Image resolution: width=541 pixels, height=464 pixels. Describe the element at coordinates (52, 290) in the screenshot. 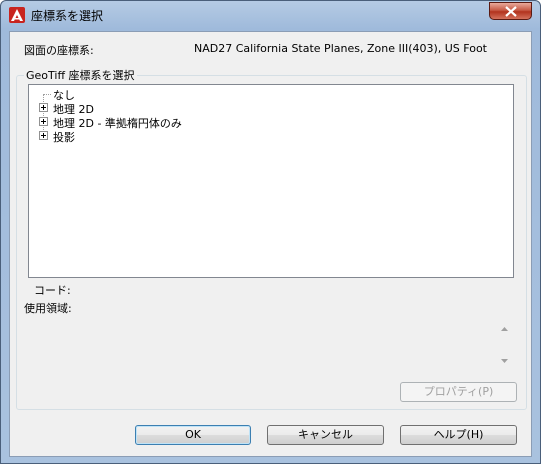

I see `code-label: コード:` at that location.